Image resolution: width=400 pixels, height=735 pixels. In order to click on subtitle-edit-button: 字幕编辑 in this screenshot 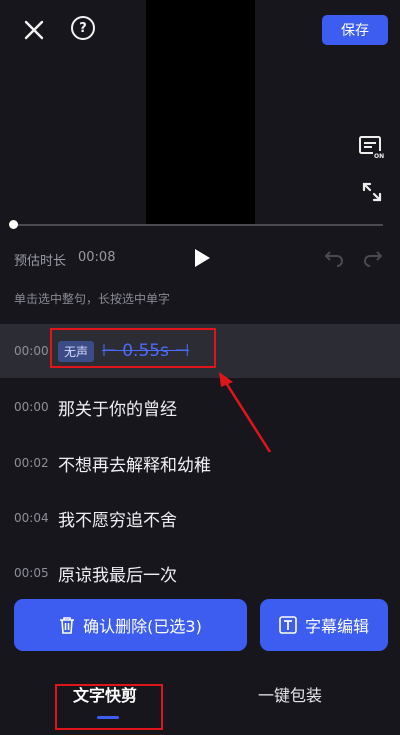, I will do `click(324, 625)`.